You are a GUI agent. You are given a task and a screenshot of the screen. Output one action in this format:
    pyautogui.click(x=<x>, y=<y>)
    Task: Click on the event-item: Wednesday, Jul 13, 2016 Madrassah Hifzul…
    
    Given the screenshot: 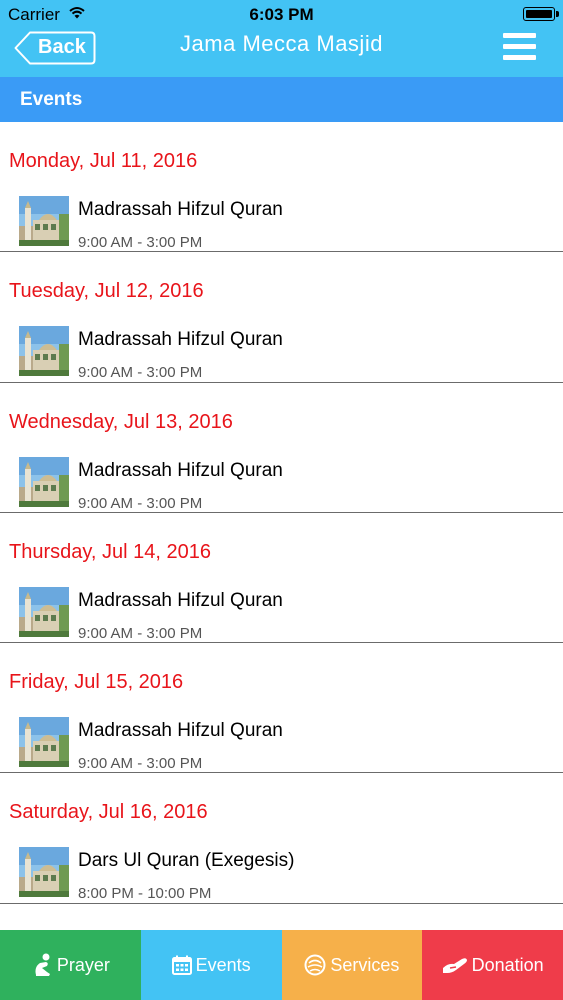 What is the action you would take?
    pyautogui.click(x=281, y=448)
    